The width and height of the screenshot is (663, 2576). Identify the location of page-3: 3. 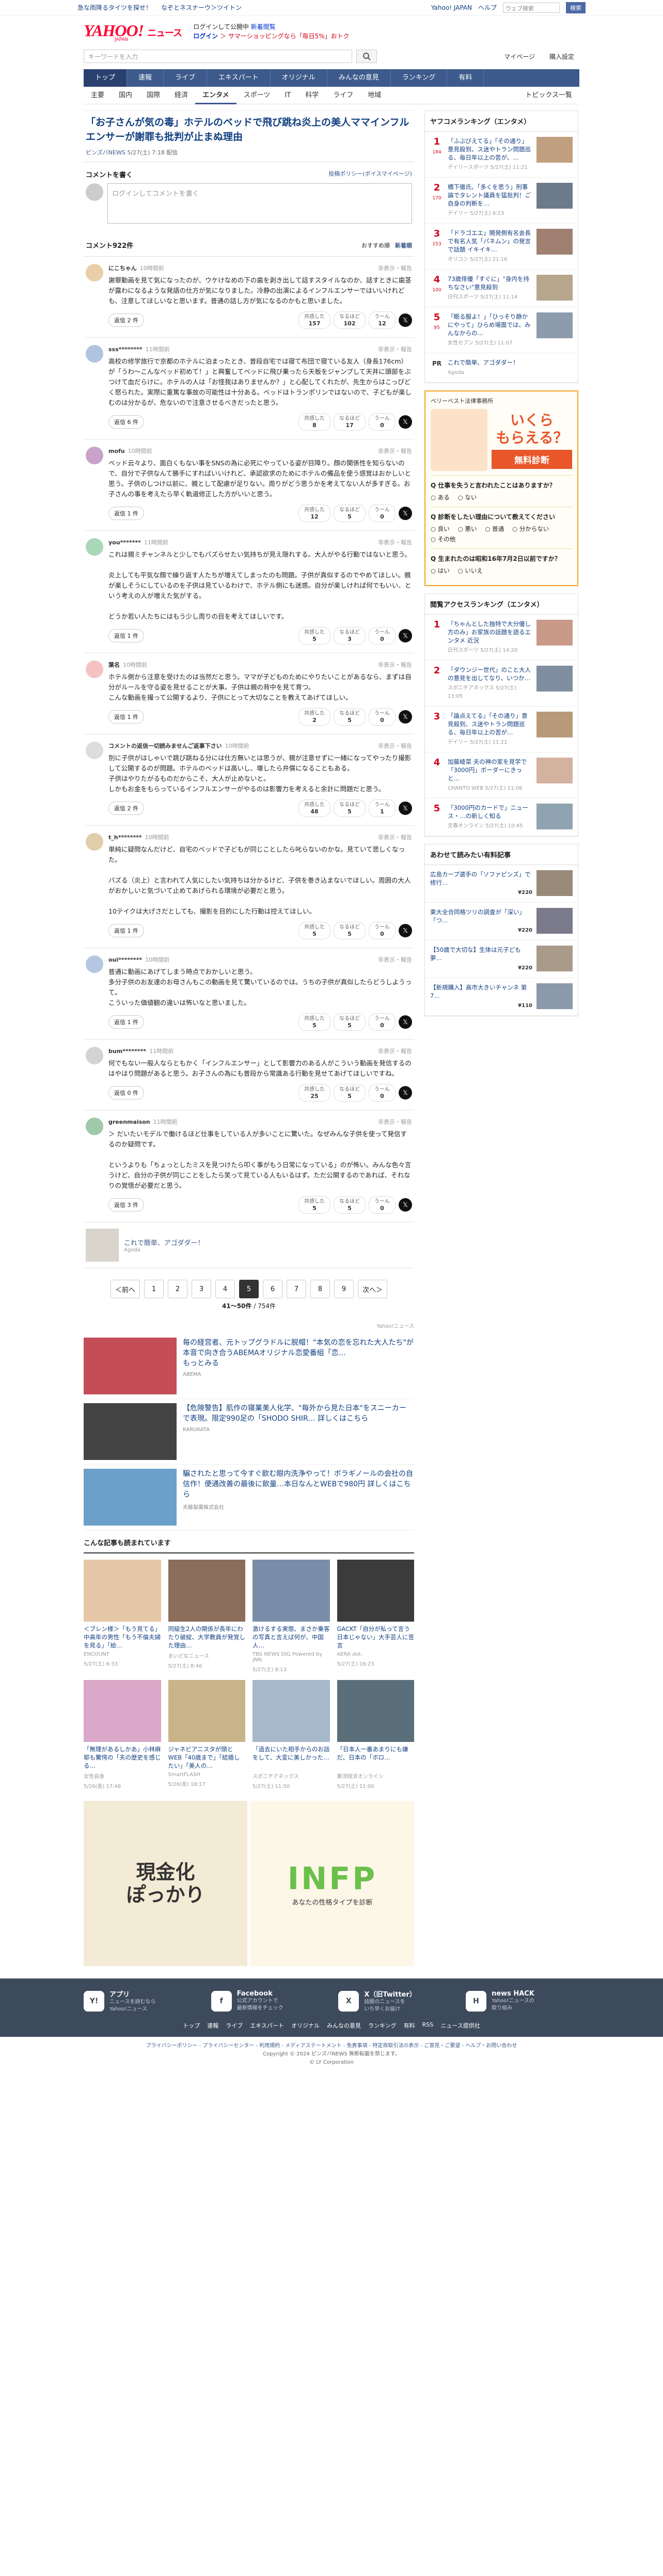
(201, 1289).